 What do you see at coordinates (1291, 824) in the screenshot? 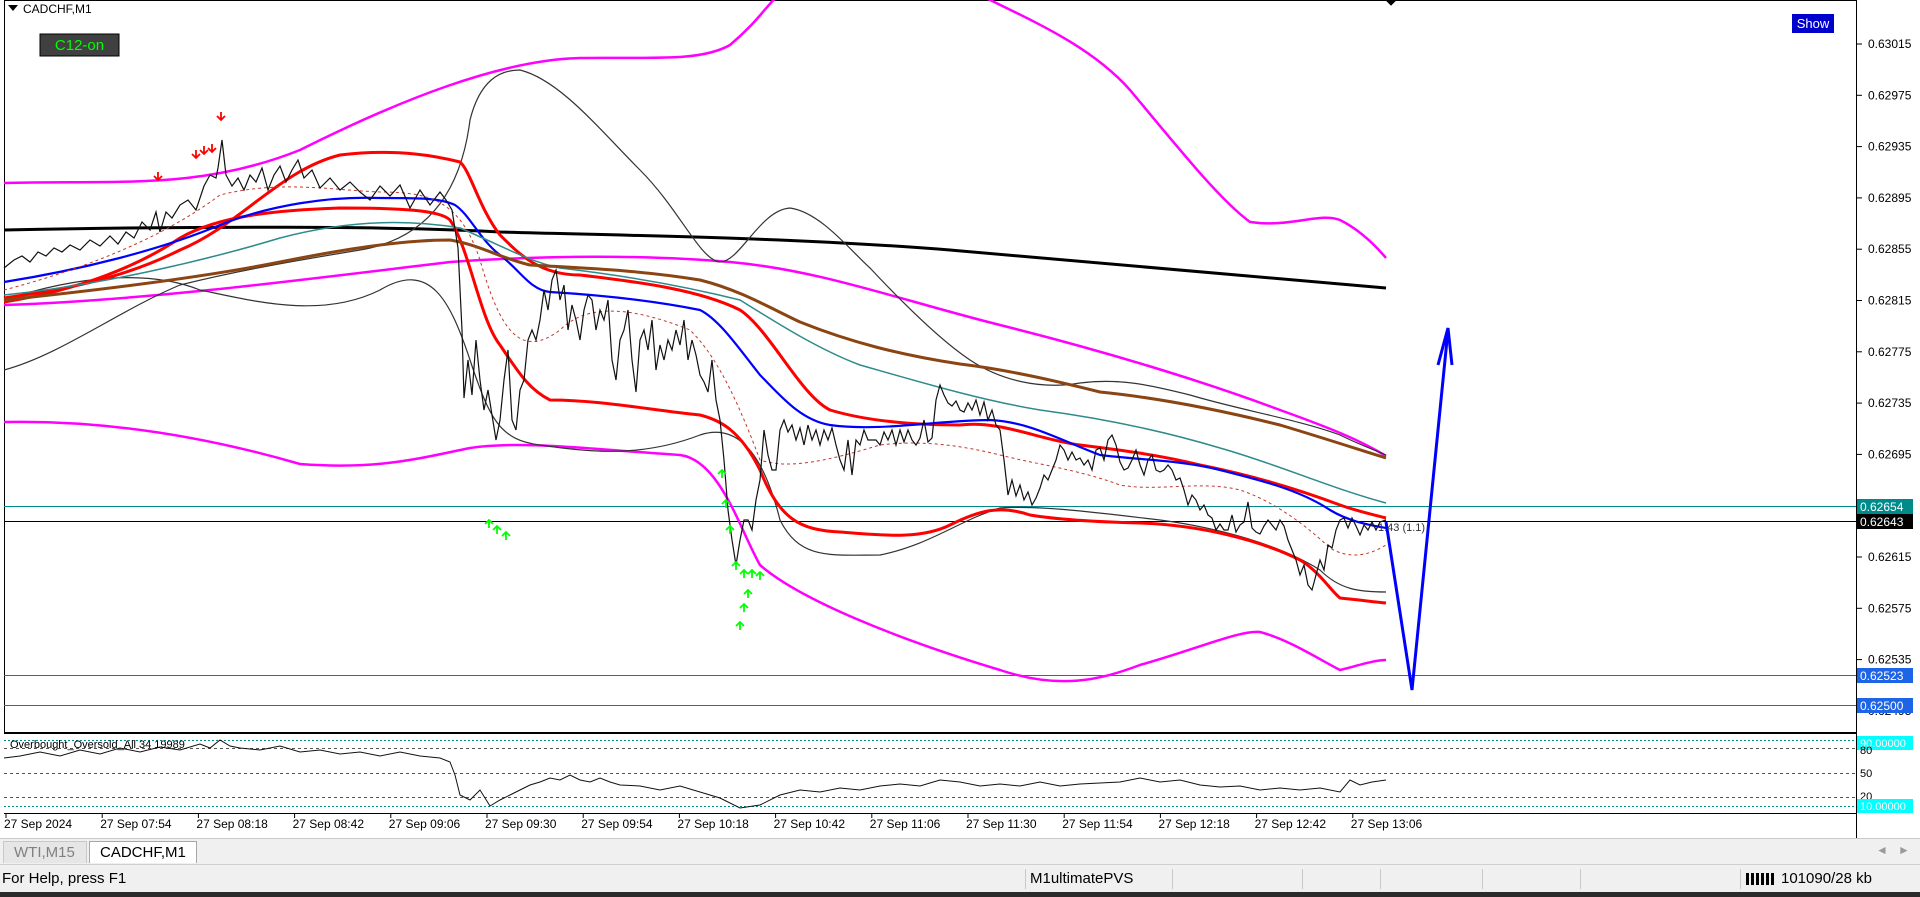
I see `time-tick-label: 27 Sep 12:42` at bounding box center [1291, 824].